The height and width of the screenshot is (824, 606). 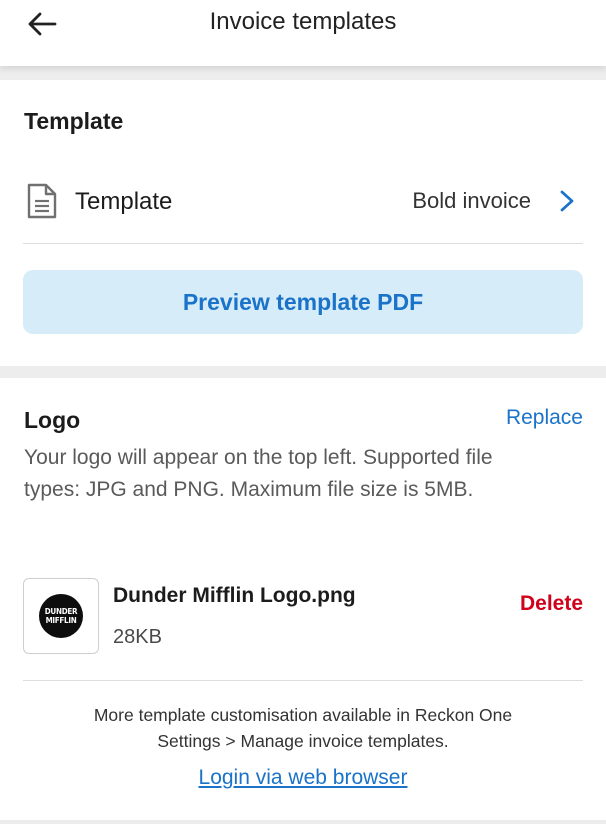 What do you see at coordinates (61, 620) in the screenshot?
I see `logo-thumb-text-2: MIFFLIN` at bounding box center [61, 620].